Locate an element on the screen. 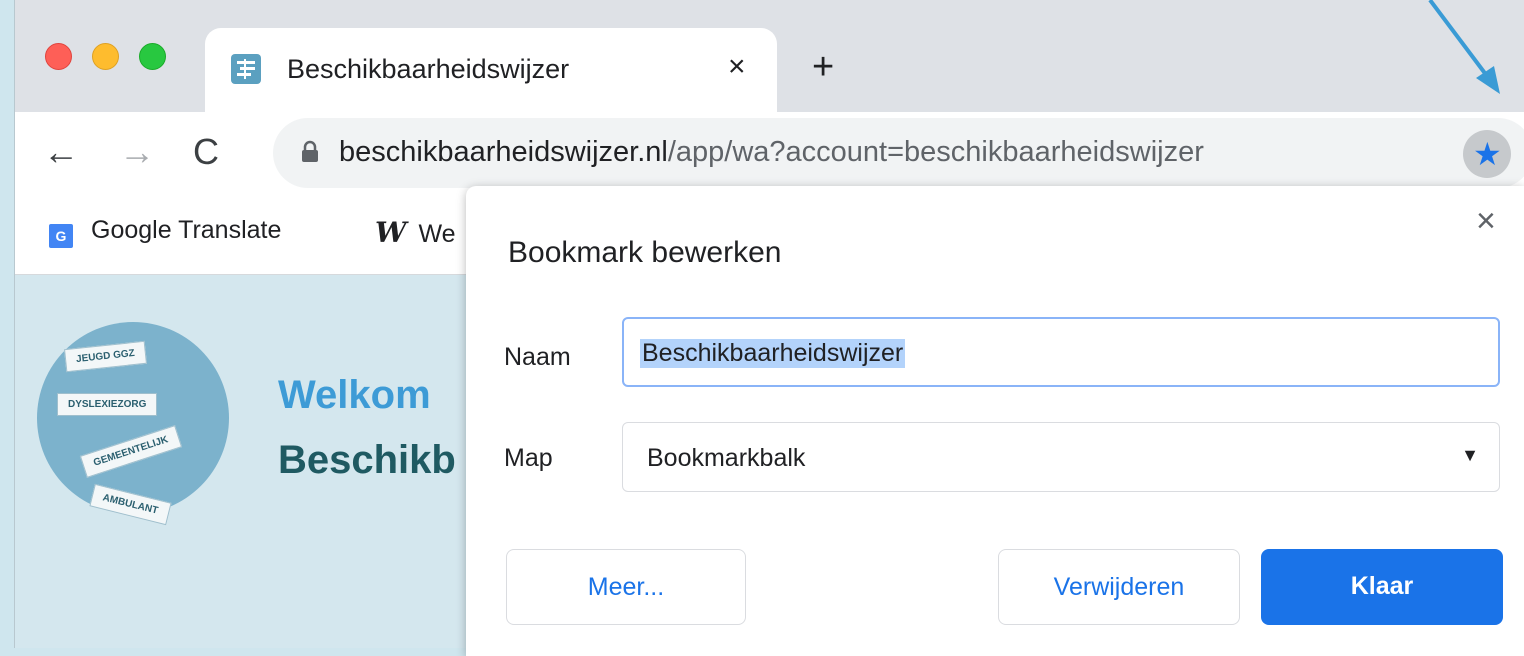  back-button: ← is located at coordinates (61, 152).